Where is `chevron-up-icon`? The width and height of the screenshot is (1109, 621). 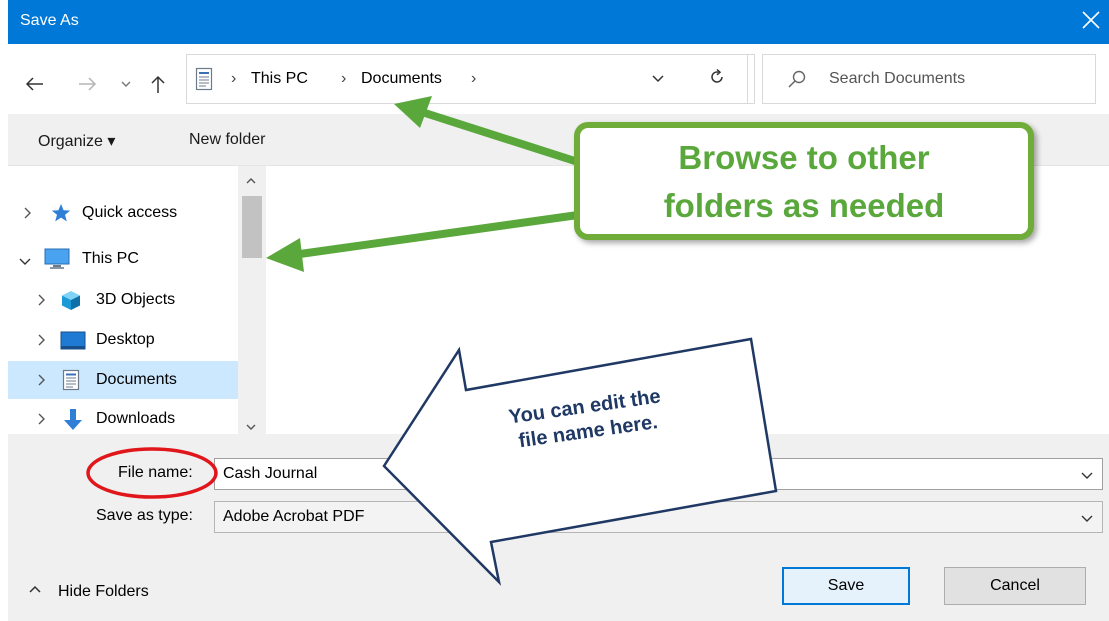 chevron-up-icon is located at coordinates (35, 590).